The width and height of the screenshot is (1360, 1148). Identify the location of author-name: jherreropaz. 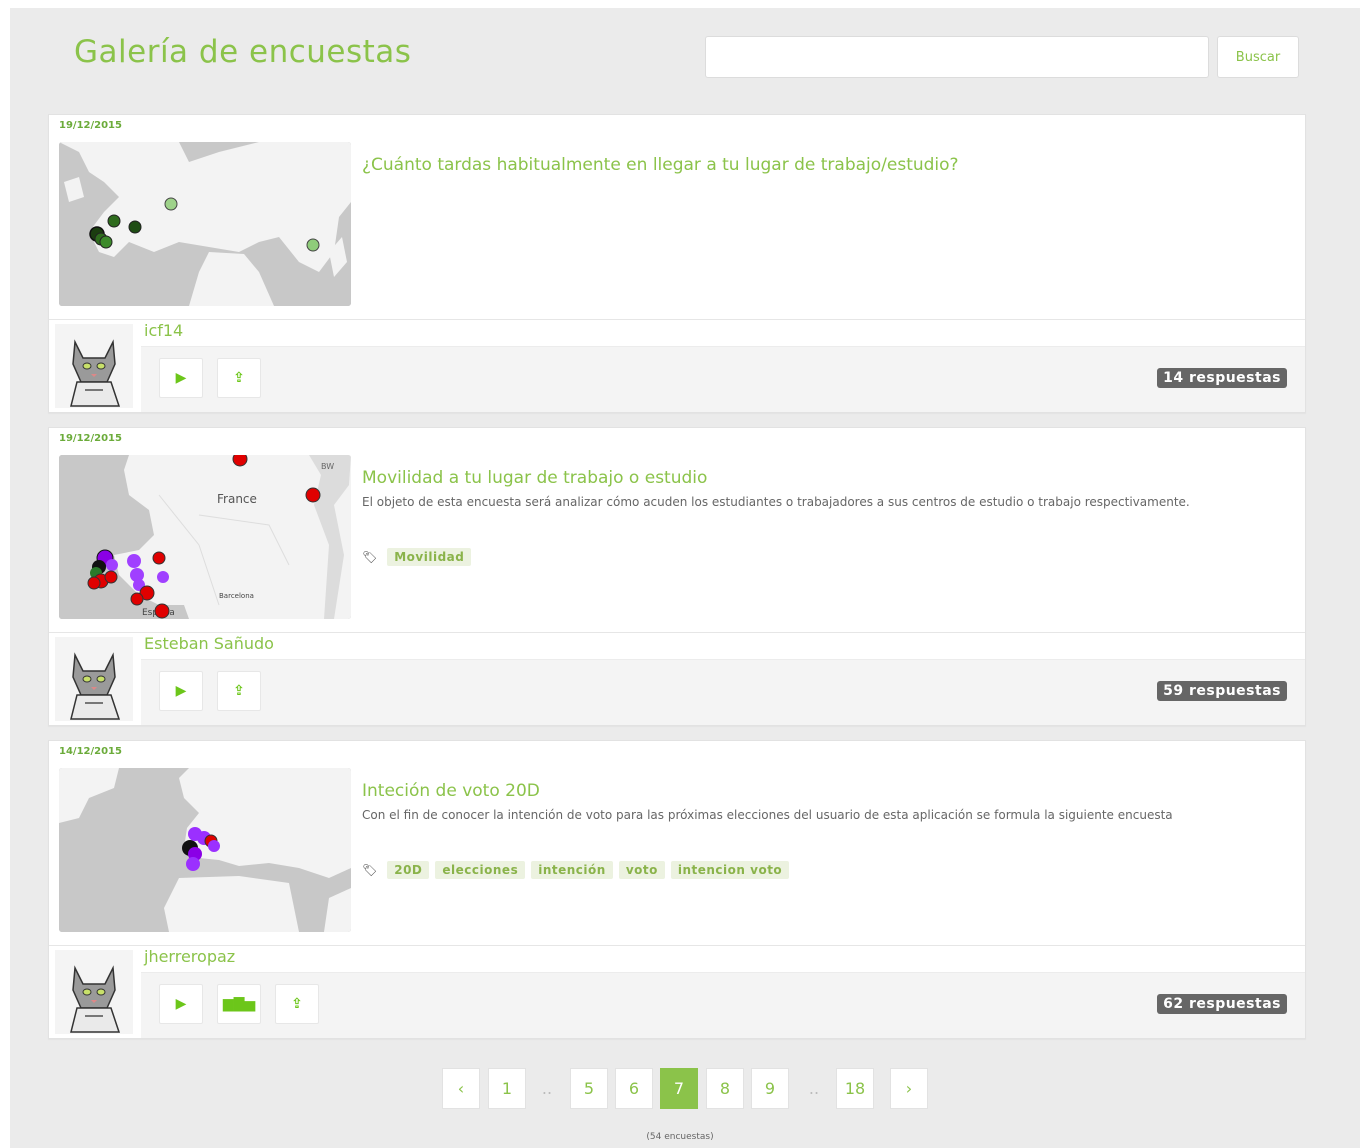
(189, 956).